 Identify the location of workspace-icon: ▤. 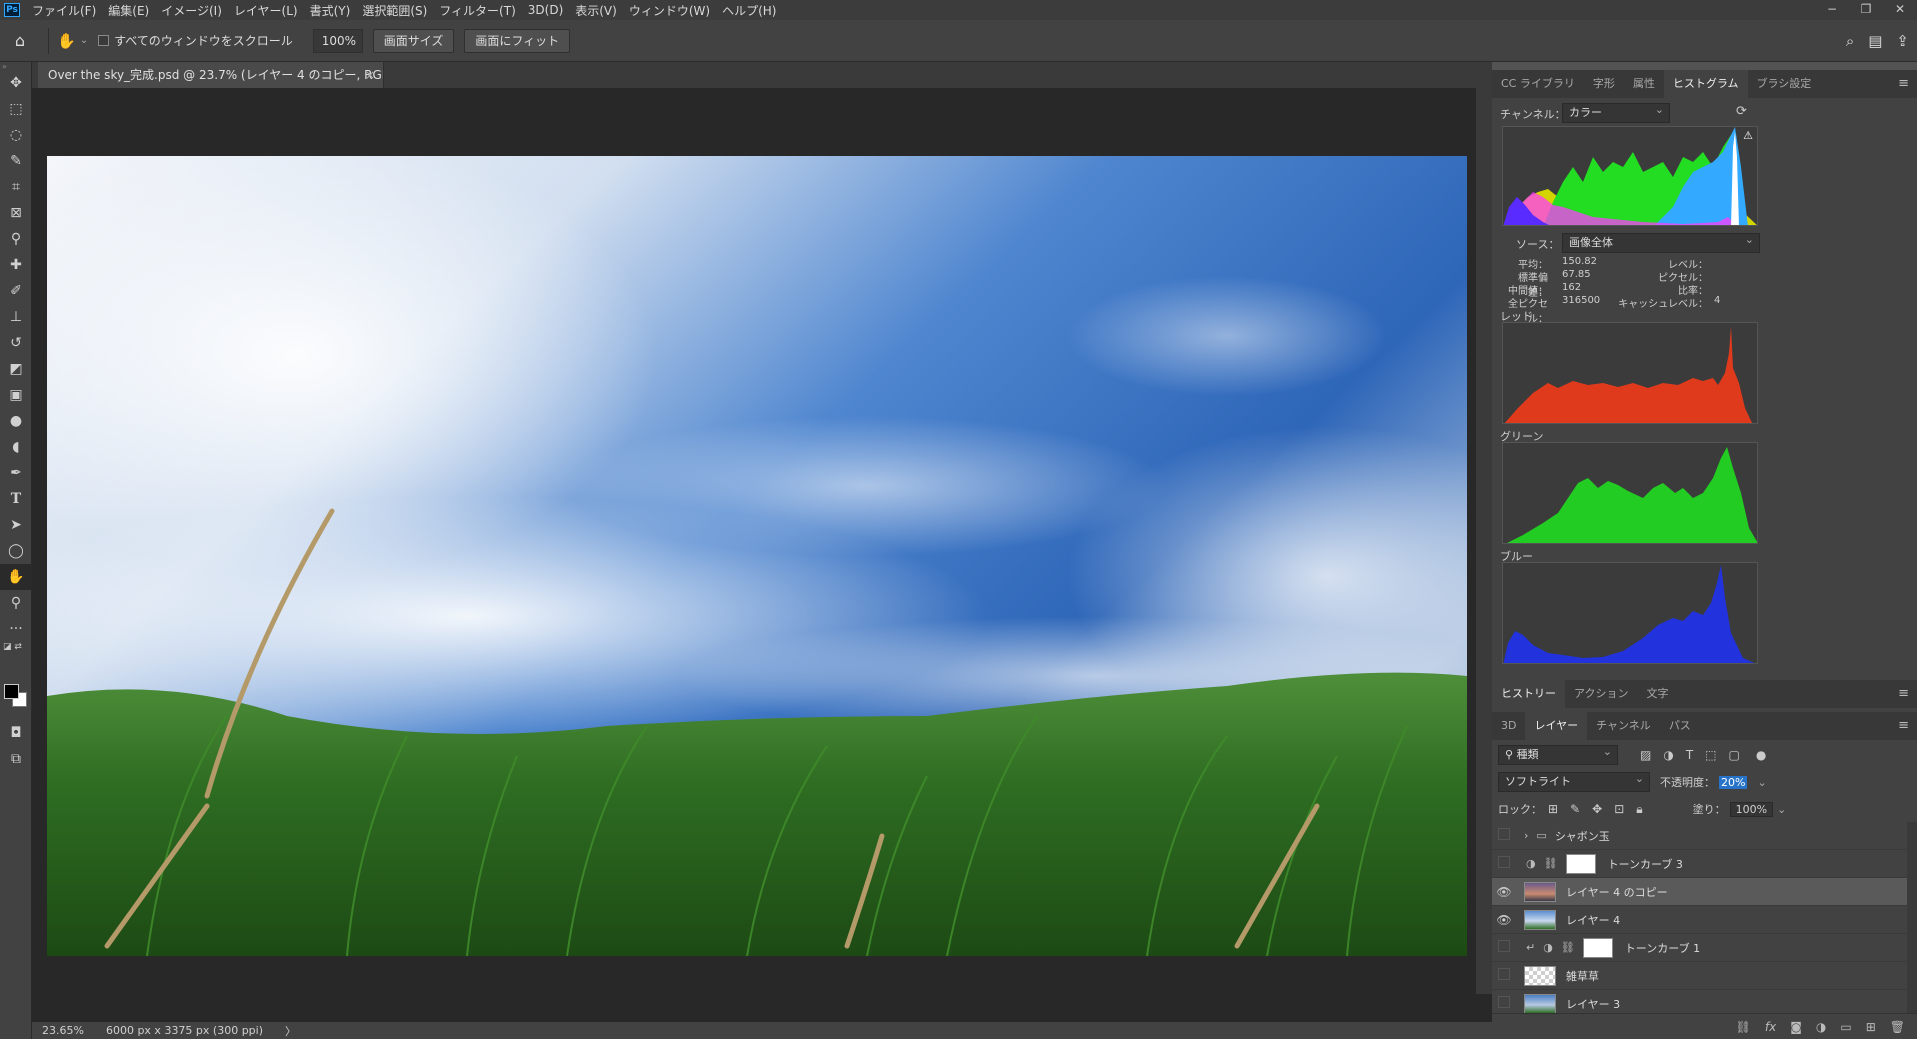
(1875, 41).